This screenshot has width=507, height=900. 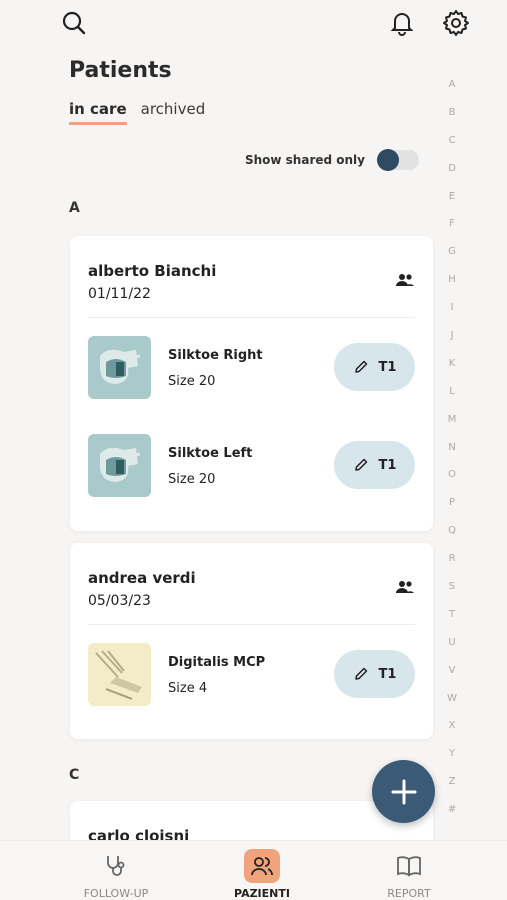 What do you see at coordinates (452, 510) in the screenshot?
I see `alphabet-index-letter: P` at bounding box center [452, 510].